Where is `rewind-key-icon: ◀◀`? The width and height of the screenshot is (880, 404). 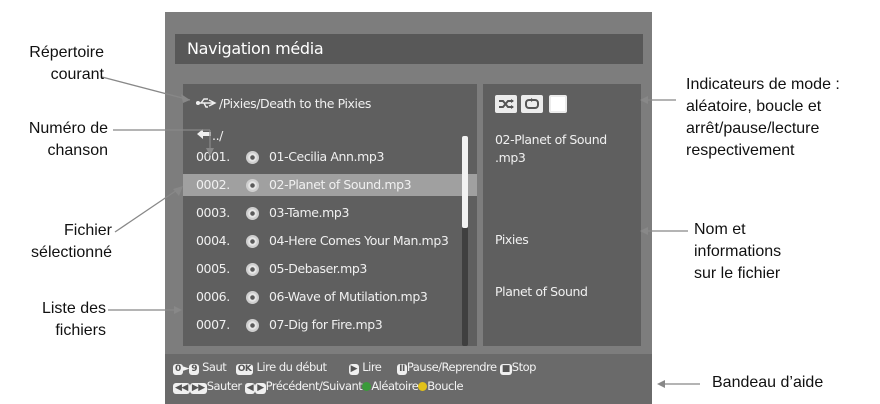
rewind-key-icon: ◀◀ is located at coordinates (181, 388).